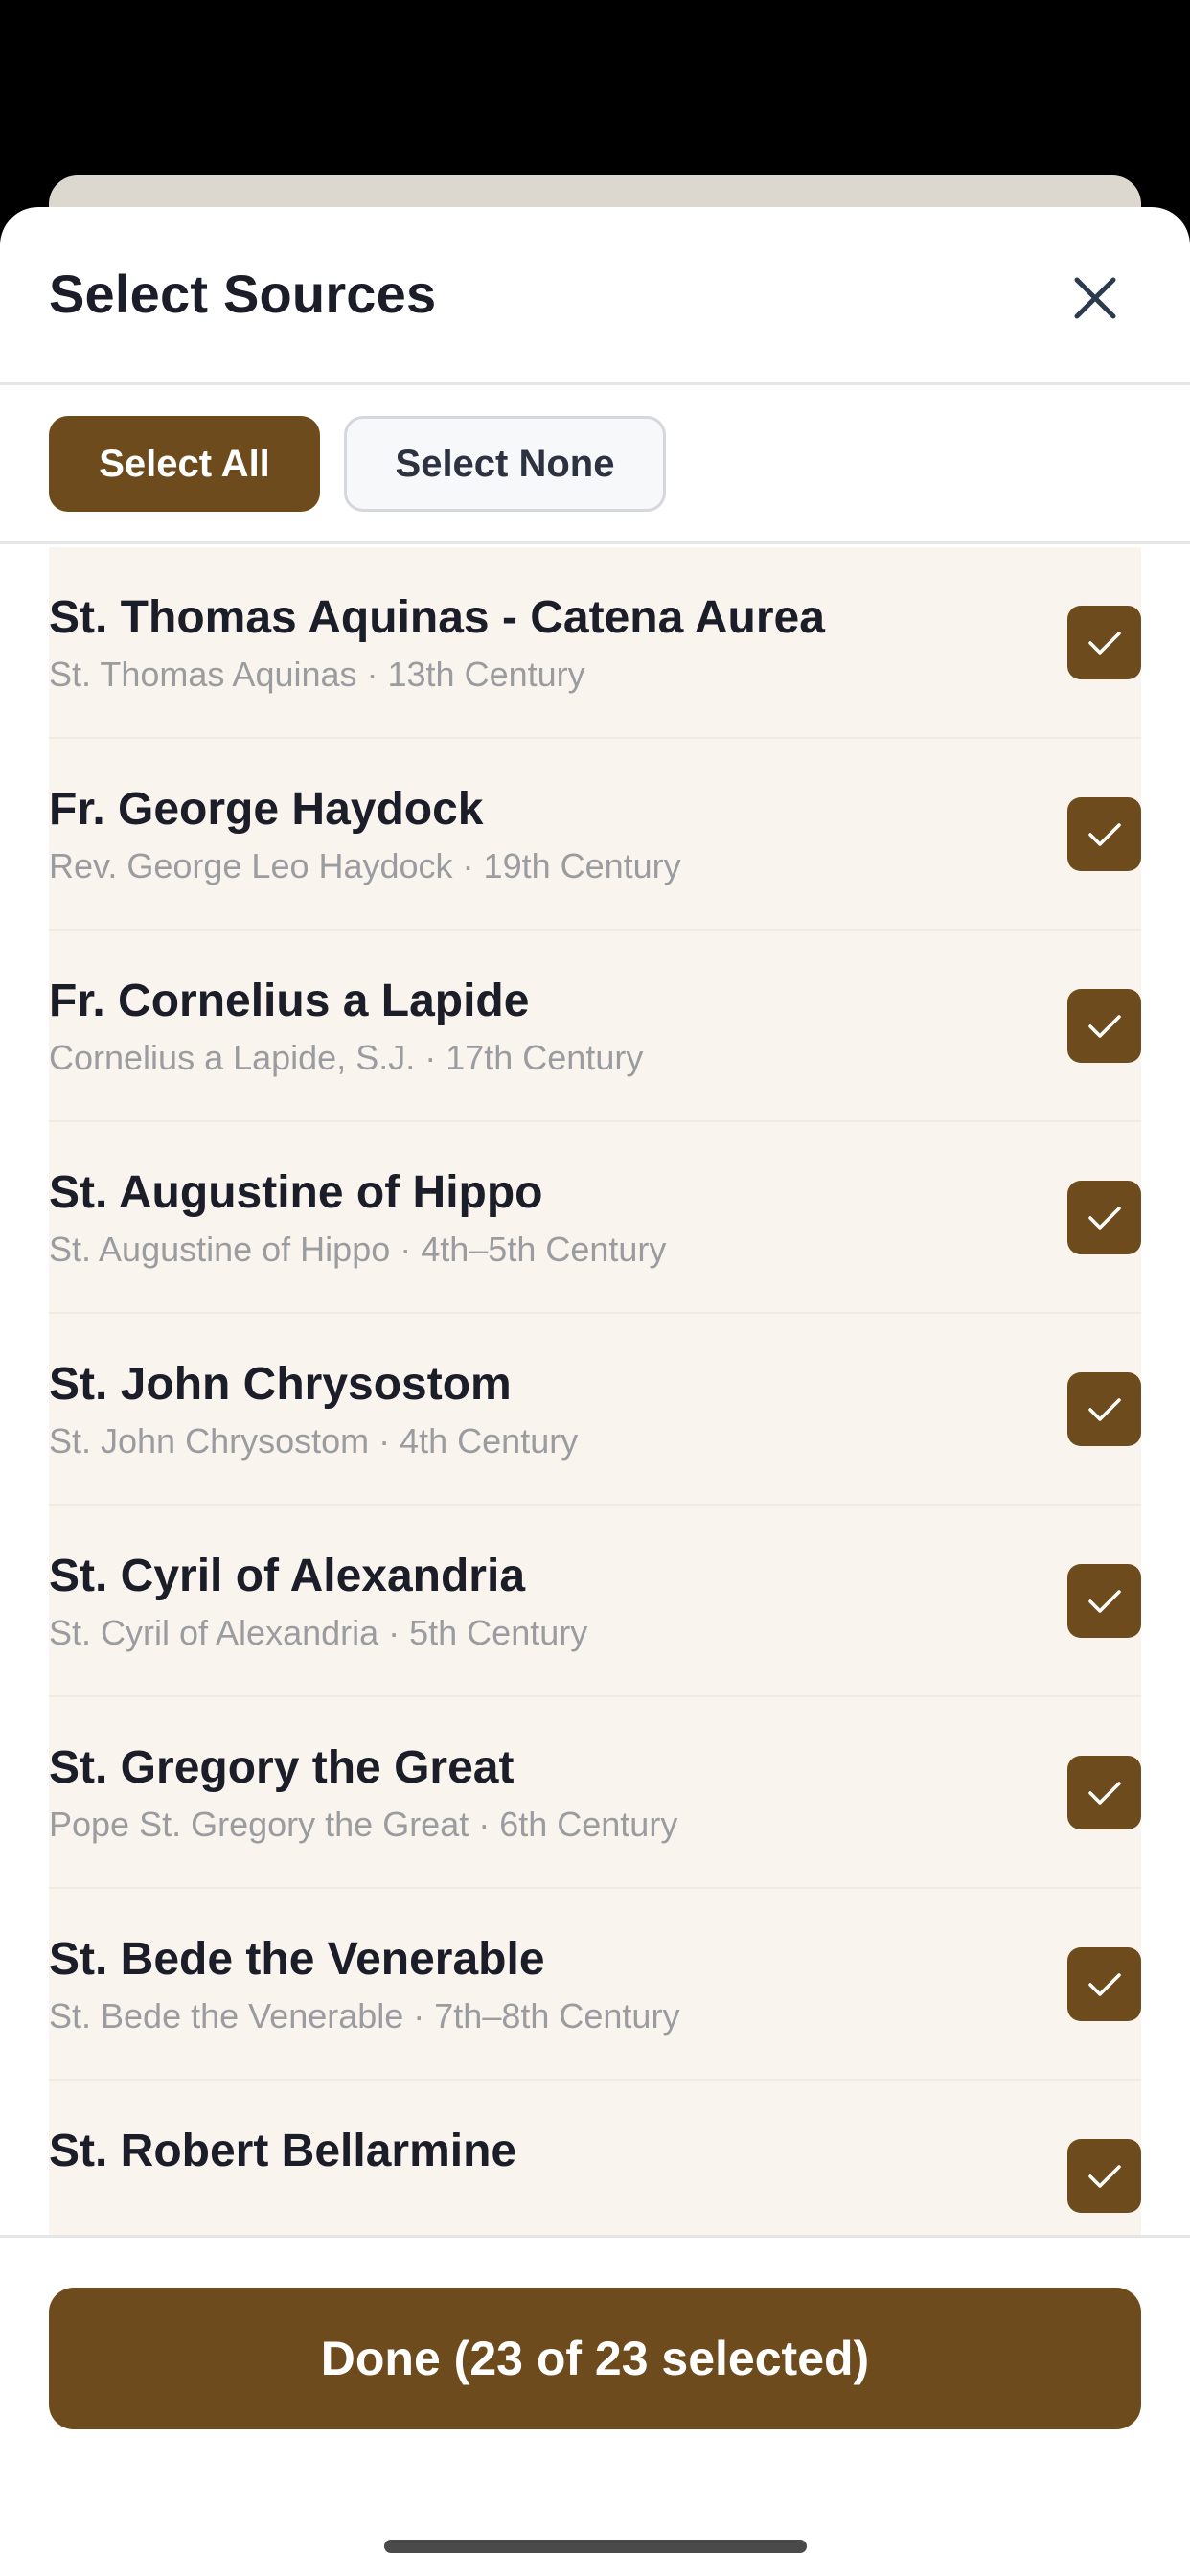 Image resolution: width=1190 pixels, height=2576 pixels. Describe the element at coordinates (347, 1057) in the screenshot. I see `source-detail: Cornelius a Lapide, S.J. · 17th Century` at that location.